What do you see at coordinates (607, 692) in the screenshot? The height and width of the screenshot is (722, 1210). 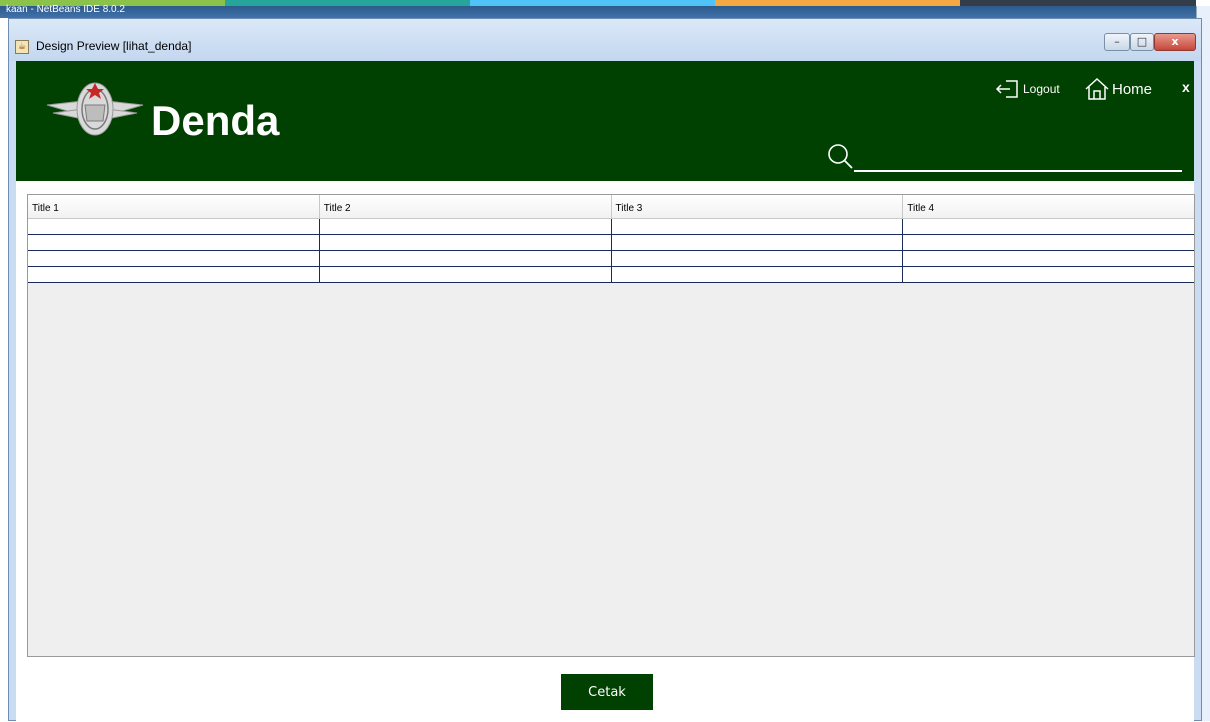 I see `print-button: Cetak` at bounding box center [607, 692].